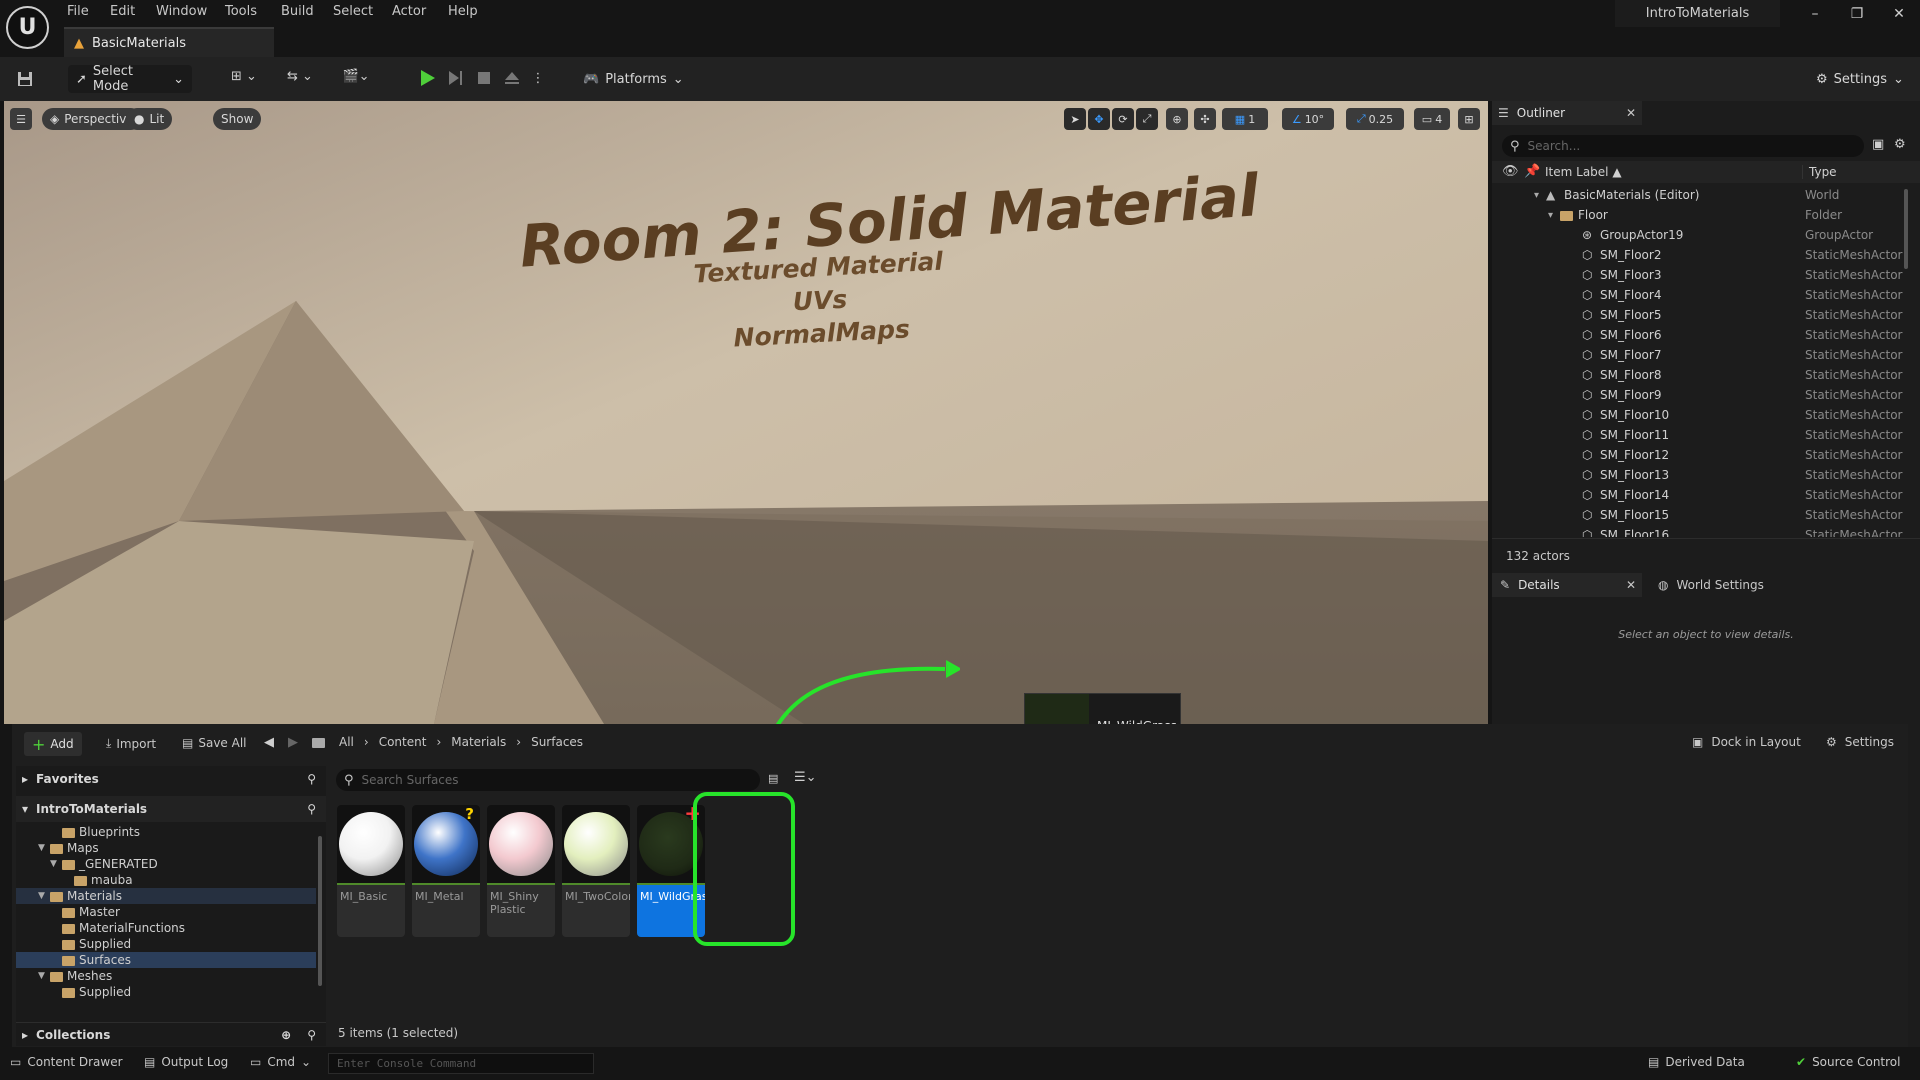 The image size is (1920, 1080). I want to click on folder-tree-item: ▼ Meshes, so click(166, 976).